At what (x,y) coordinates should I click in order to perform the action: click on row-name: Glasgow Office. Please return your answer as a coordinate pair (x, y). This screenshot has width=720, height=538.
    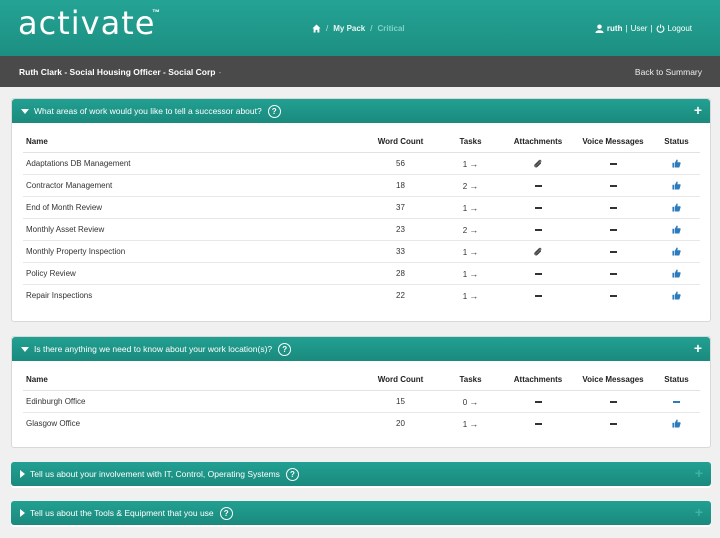
    Looking at the image, I should click on (193, 424).